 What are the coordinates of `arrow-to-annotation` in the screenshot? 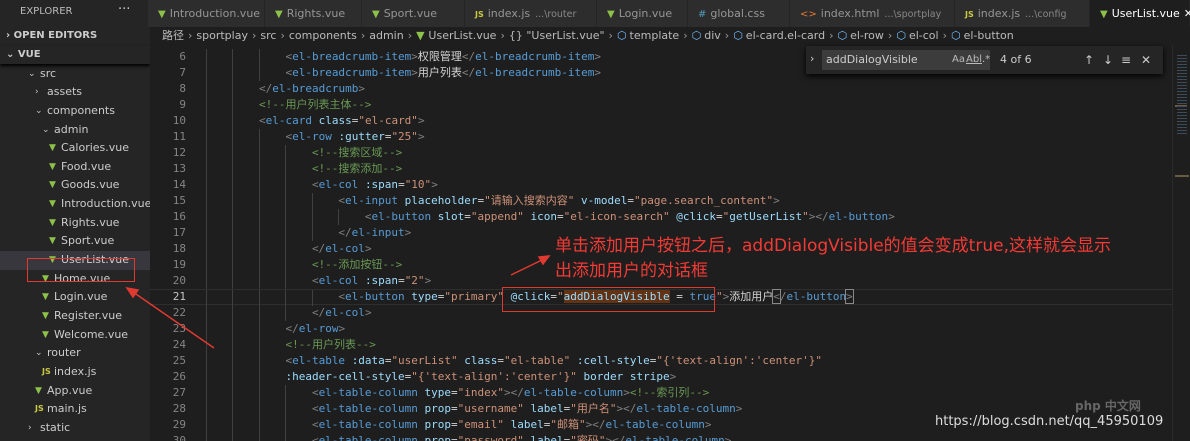 It's located at (530, 265).